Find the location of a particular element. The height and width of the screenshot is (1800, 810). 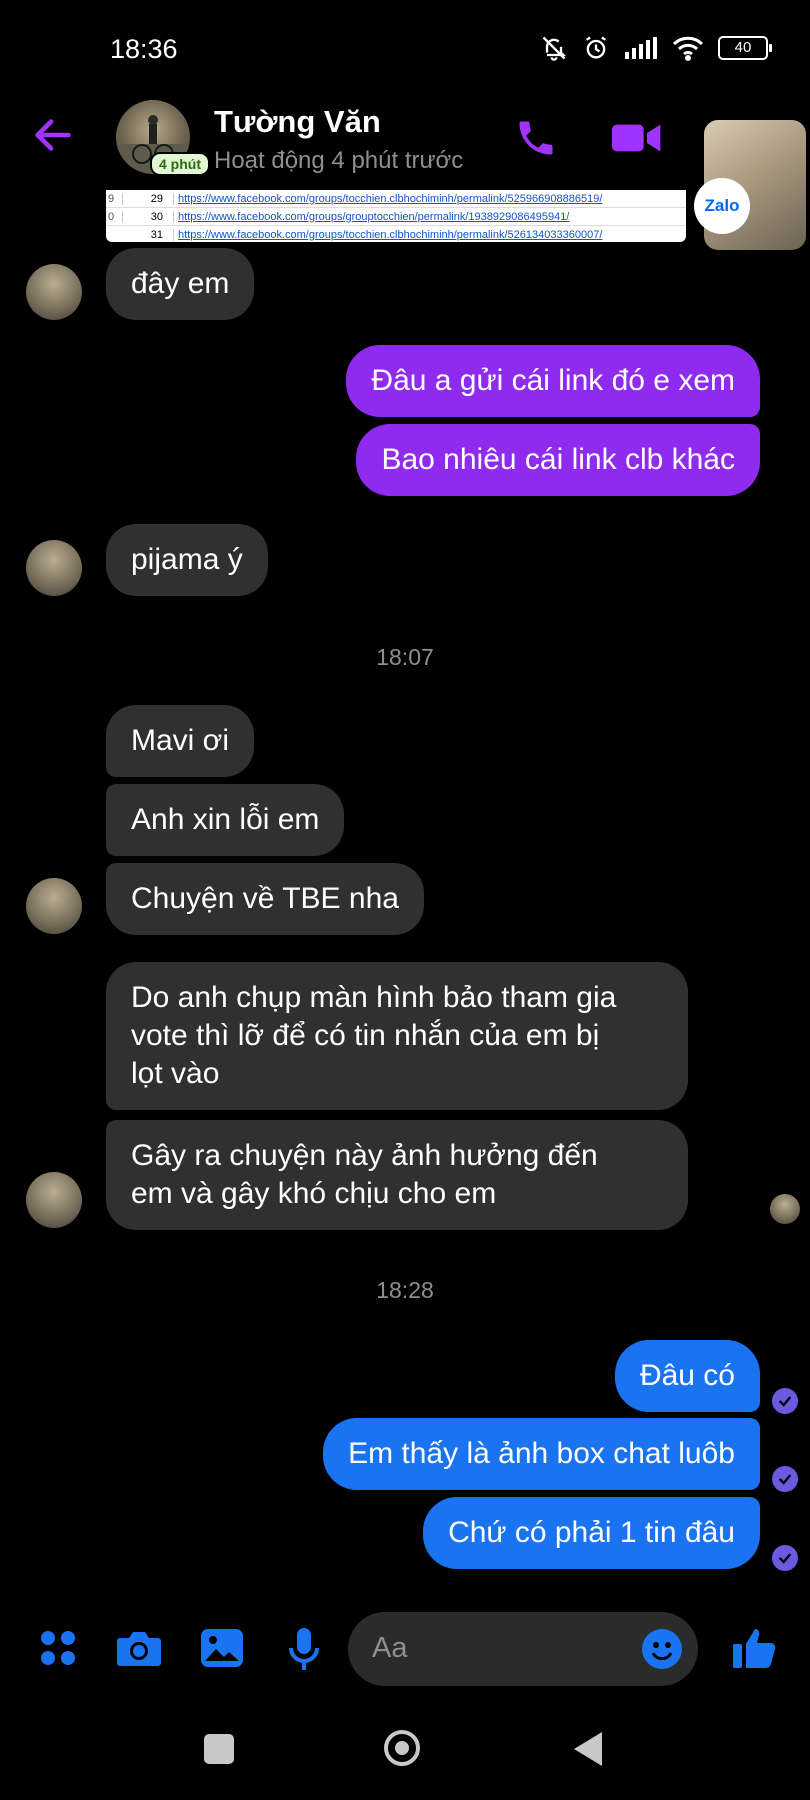

voice-call-button is located at coordinates (536, 140).